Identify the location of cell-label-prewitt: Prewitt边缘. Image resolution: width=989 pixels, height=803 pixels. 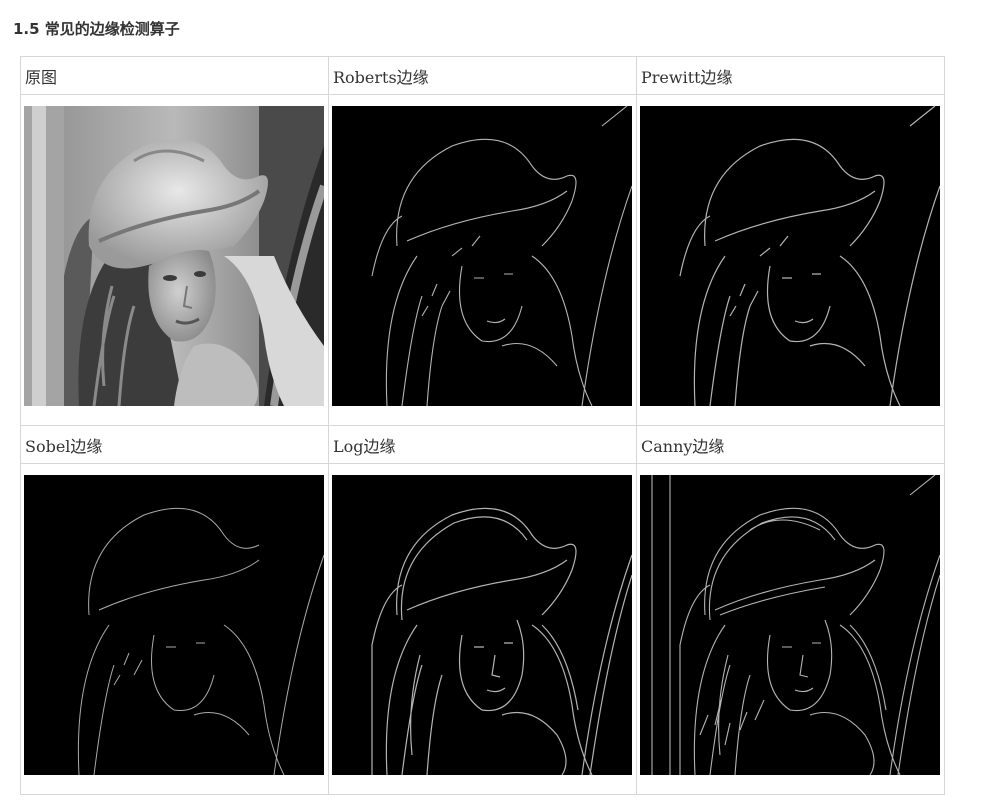
(790, 75).